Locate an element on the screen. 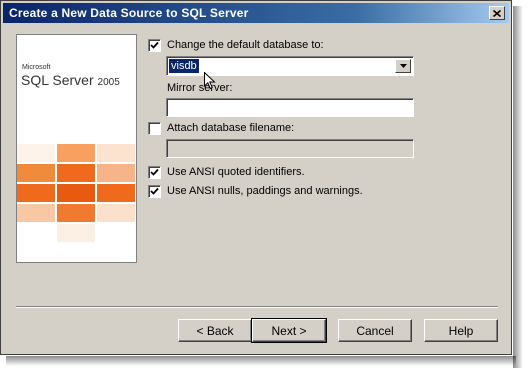 This screenshot has height=371, width=527. ansi-nulls-checkbox is located at coordinates (154, 191).